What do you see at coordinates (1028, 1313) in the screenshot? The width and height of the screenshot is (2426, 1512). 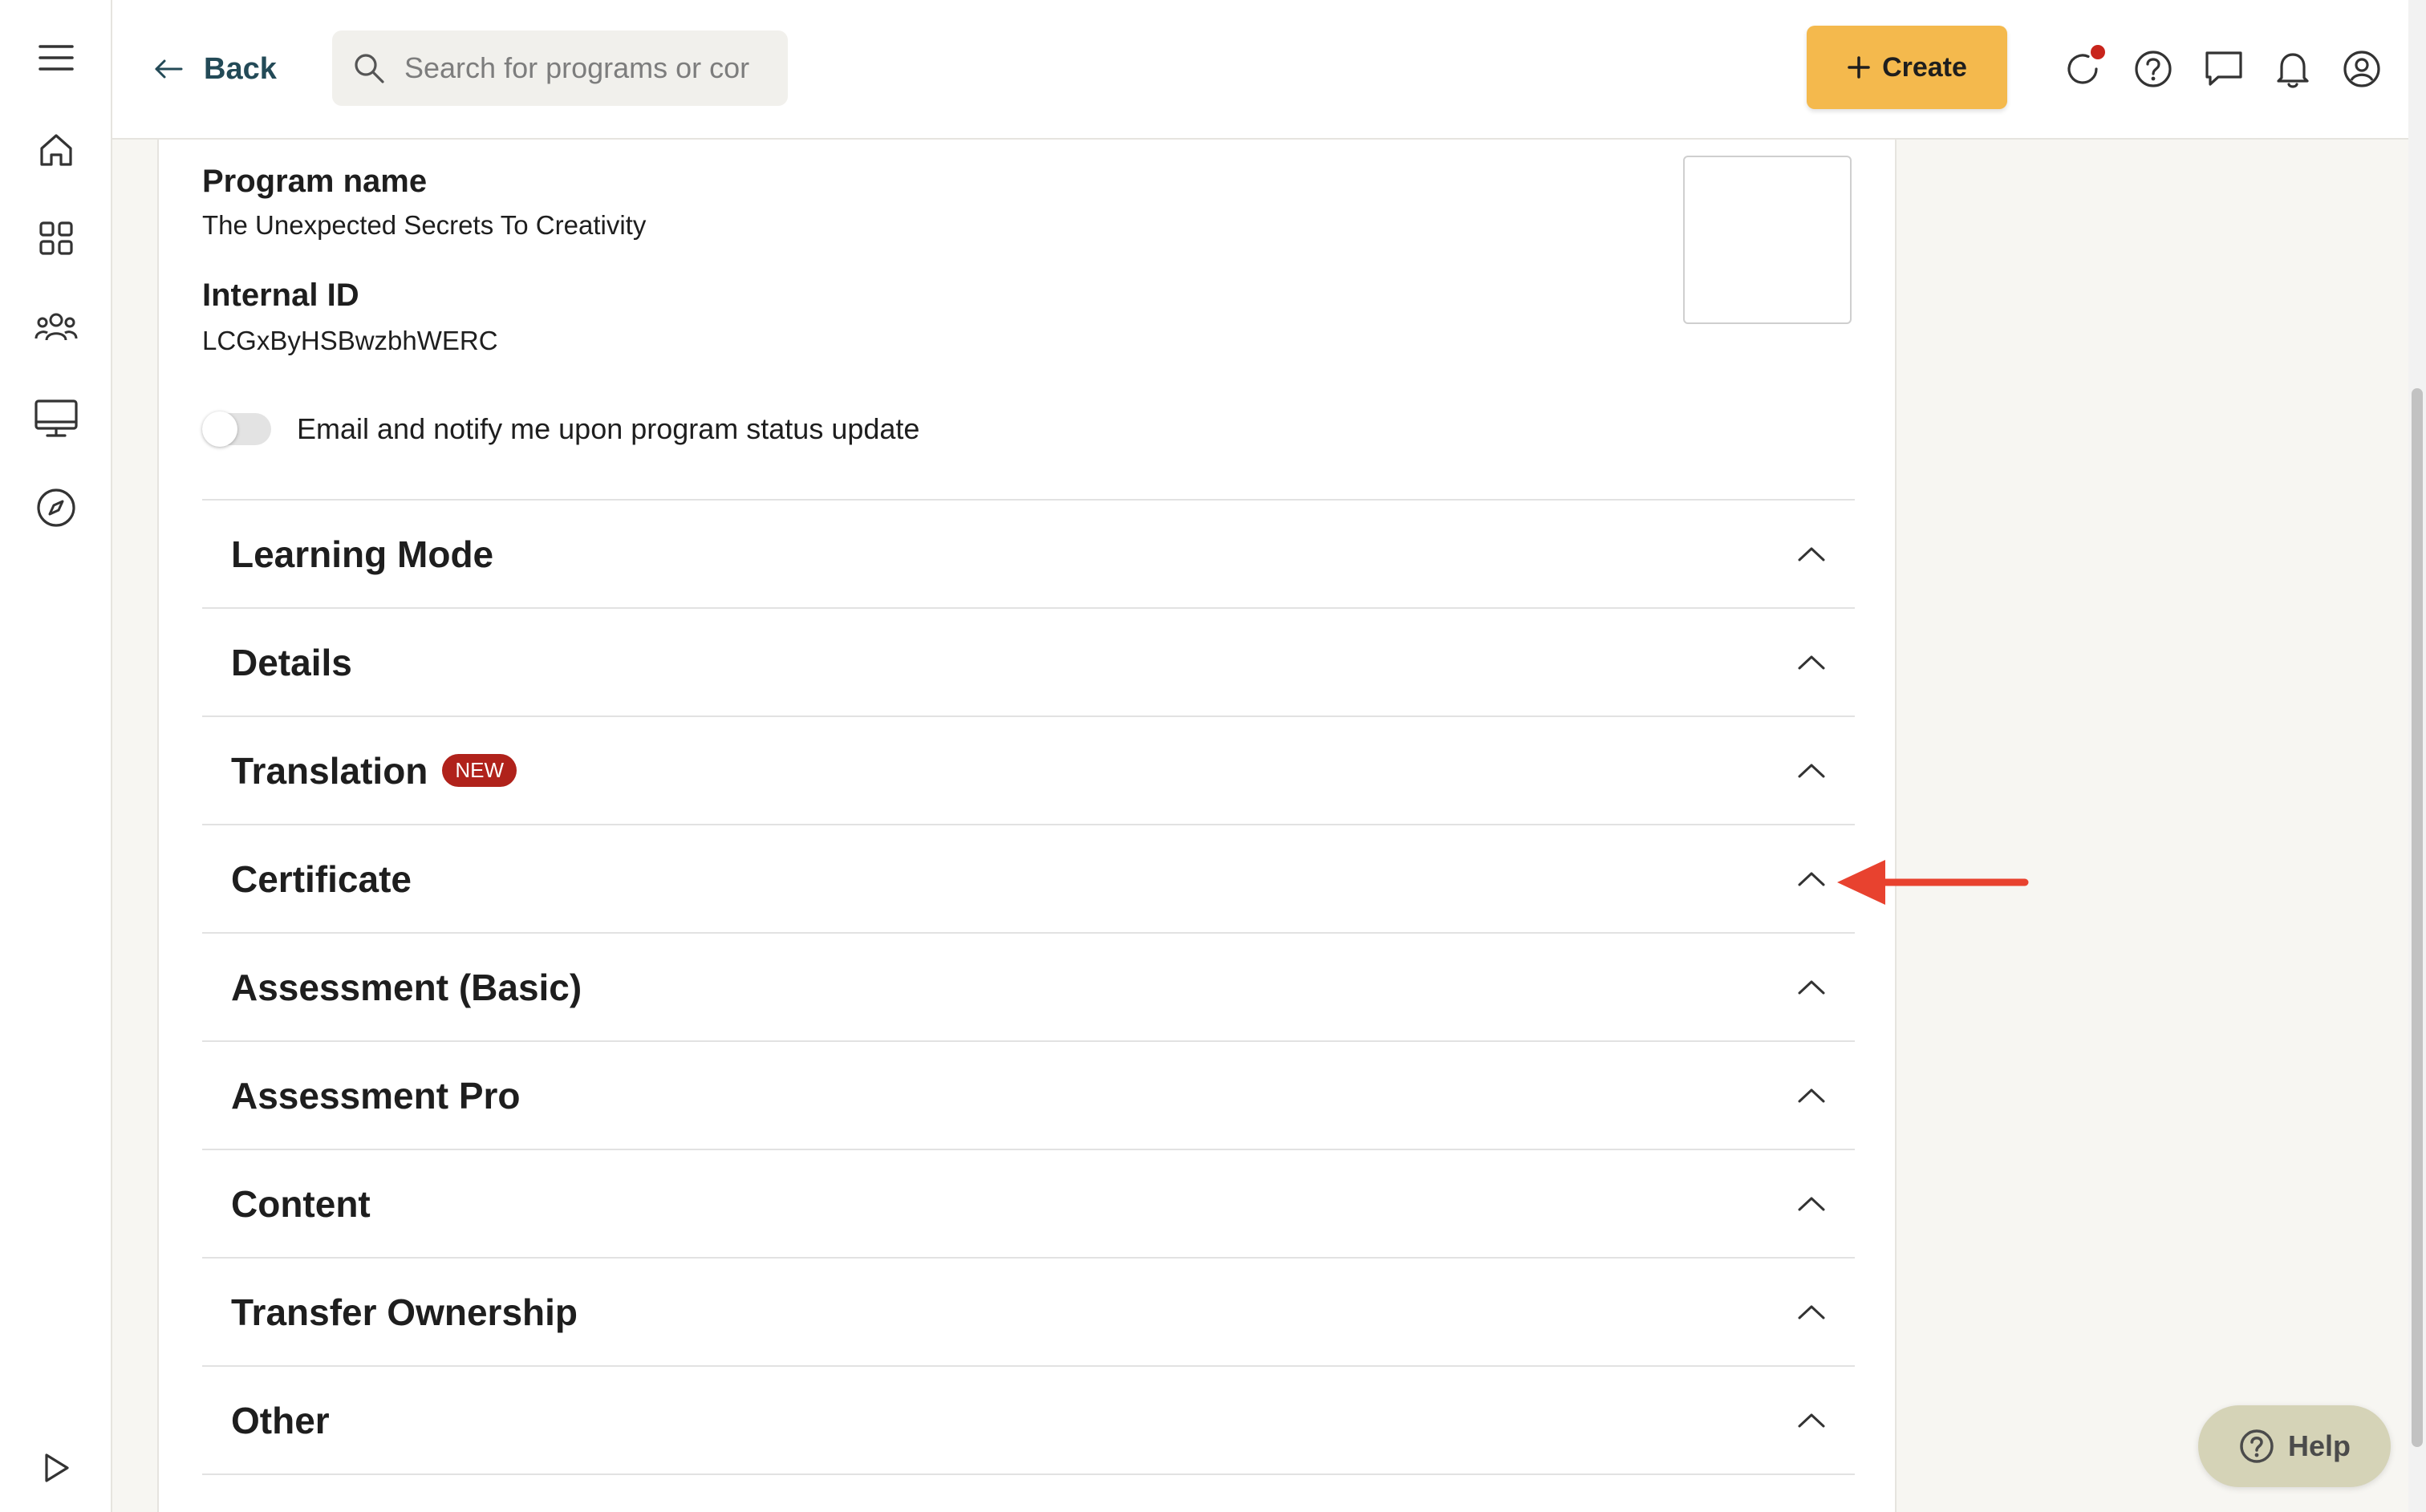 I see `section-transfer-ownership: Transfer Ownership` at bounding box center [1028, 1313].